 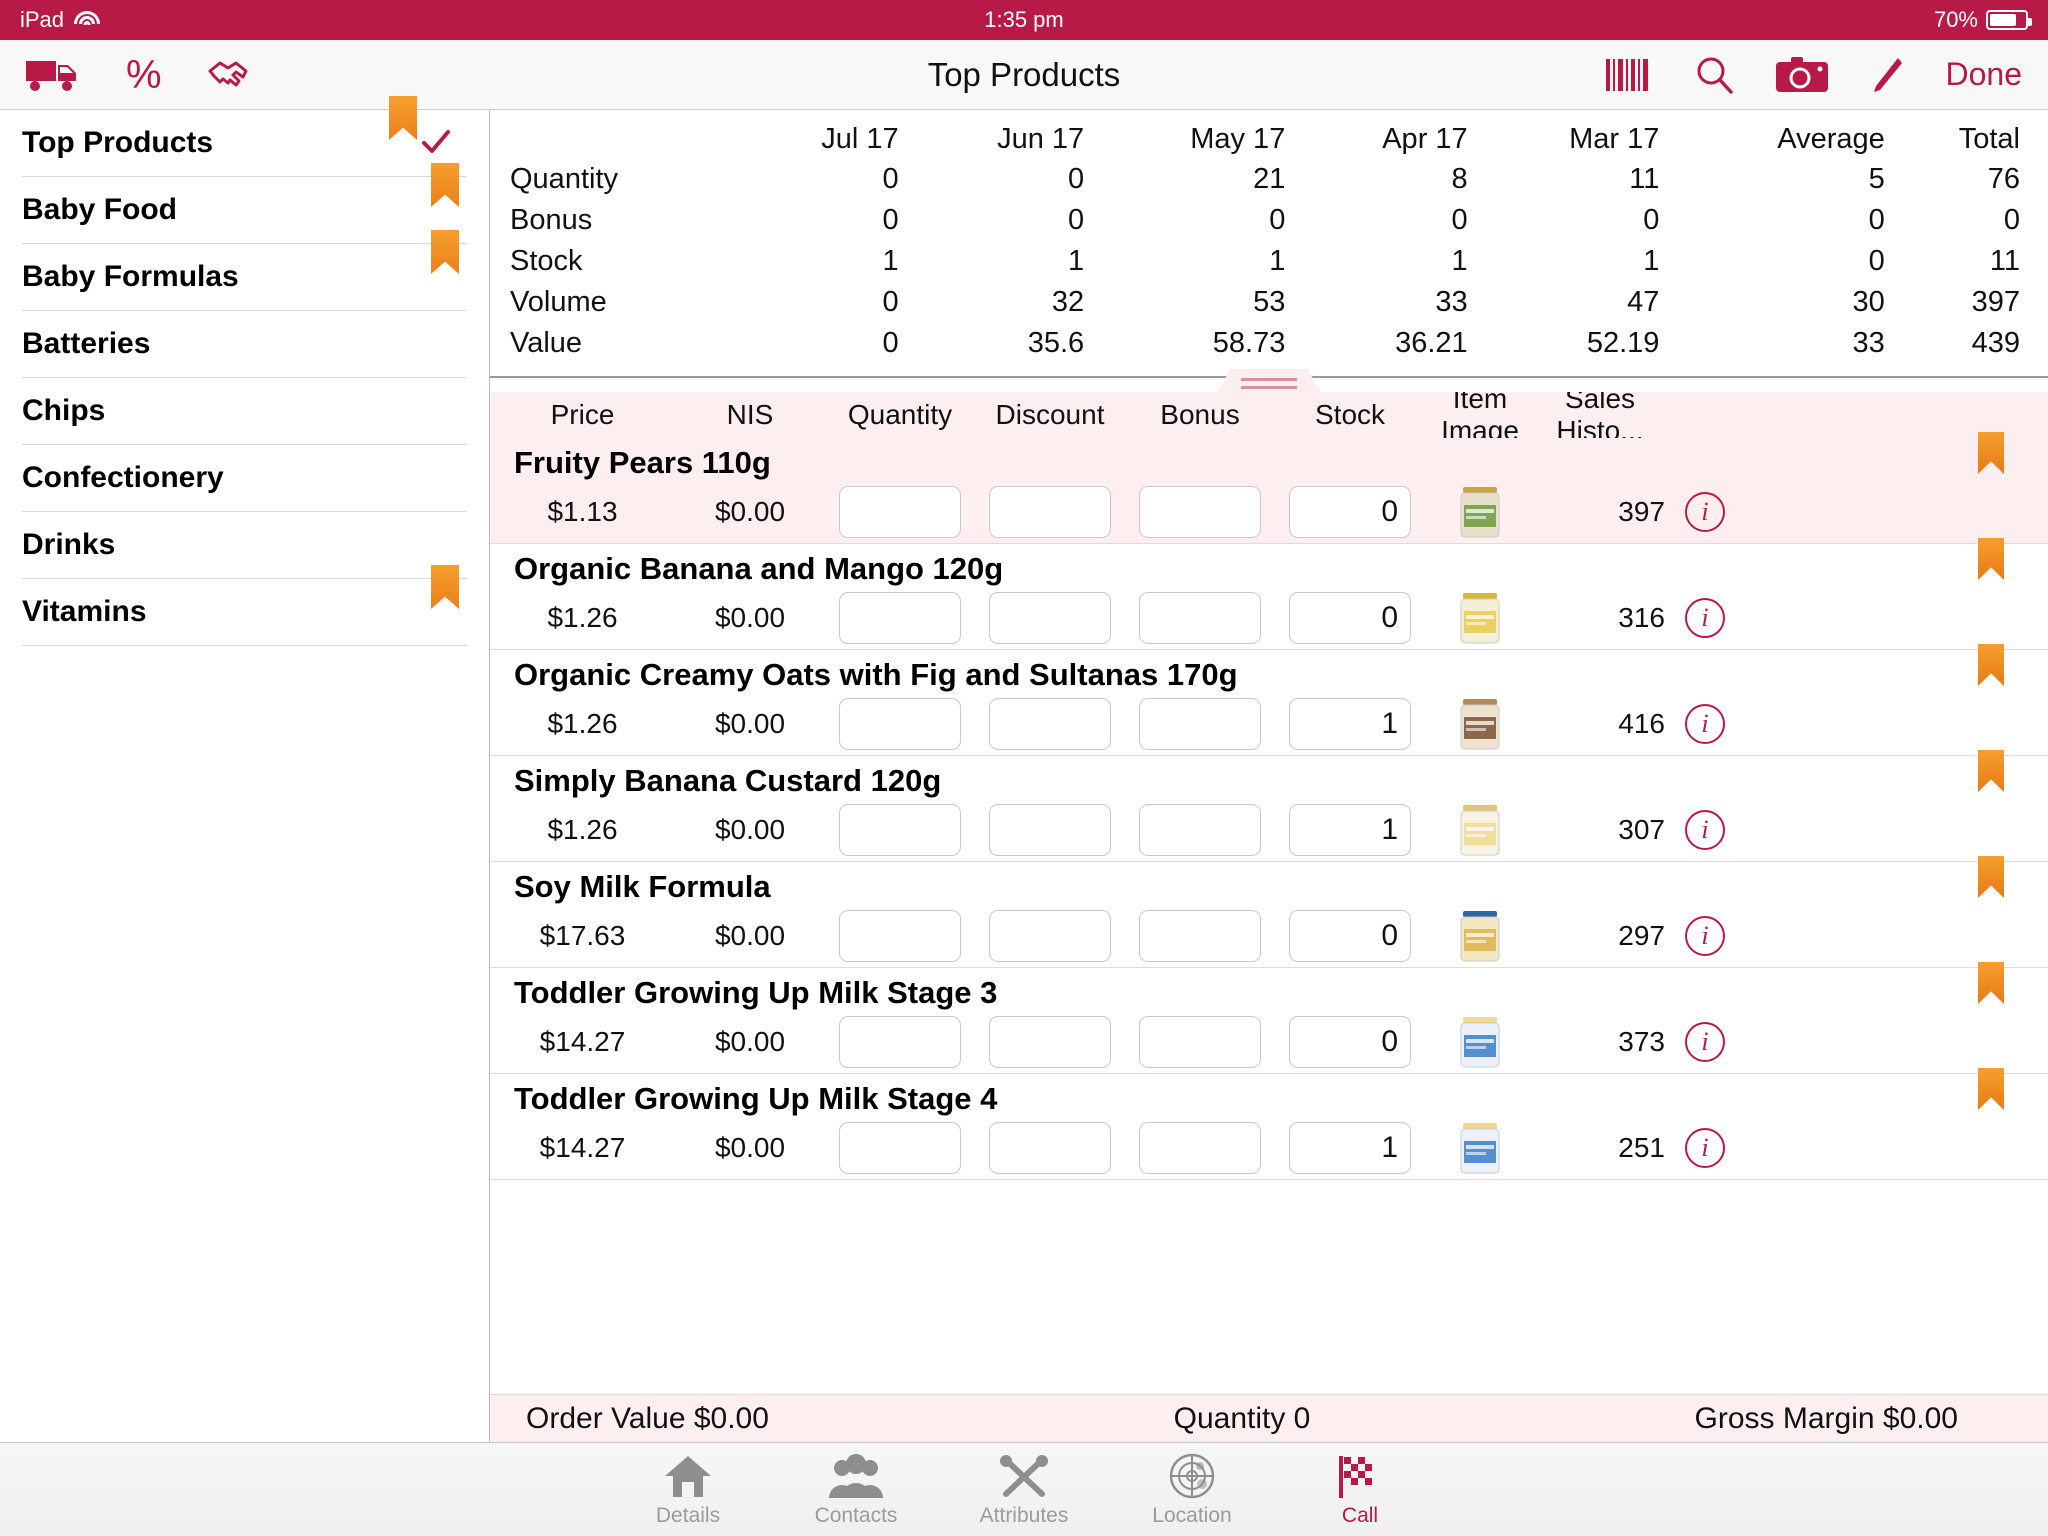 What do you see at coordinates (546, 343) in the screenshot?
I see `summary-row-label: Value` at bounding box center [546, 343].